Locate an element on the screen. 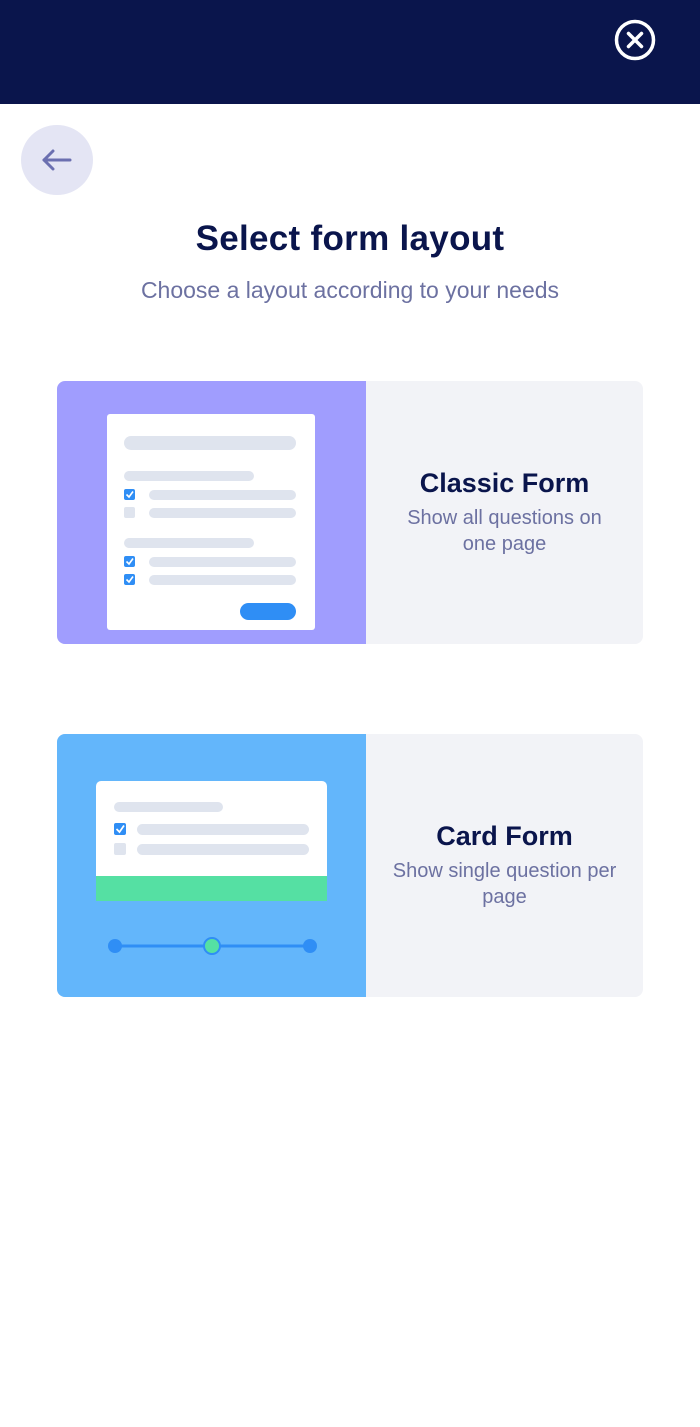 This screenshot has width=700, height=1427. card-form-text: Card Form Show single question per page is located at coordinates (504, 865).